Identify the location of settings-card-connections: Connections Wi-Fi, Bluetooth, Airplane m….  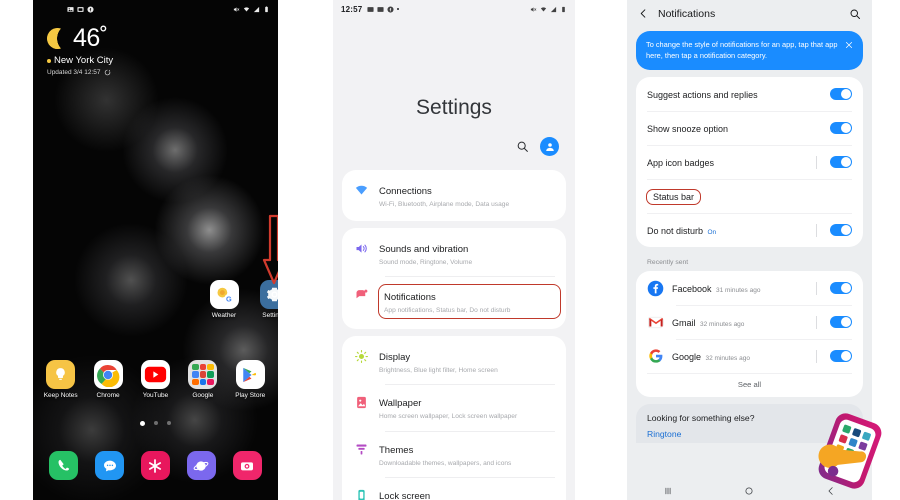
(454, 195).